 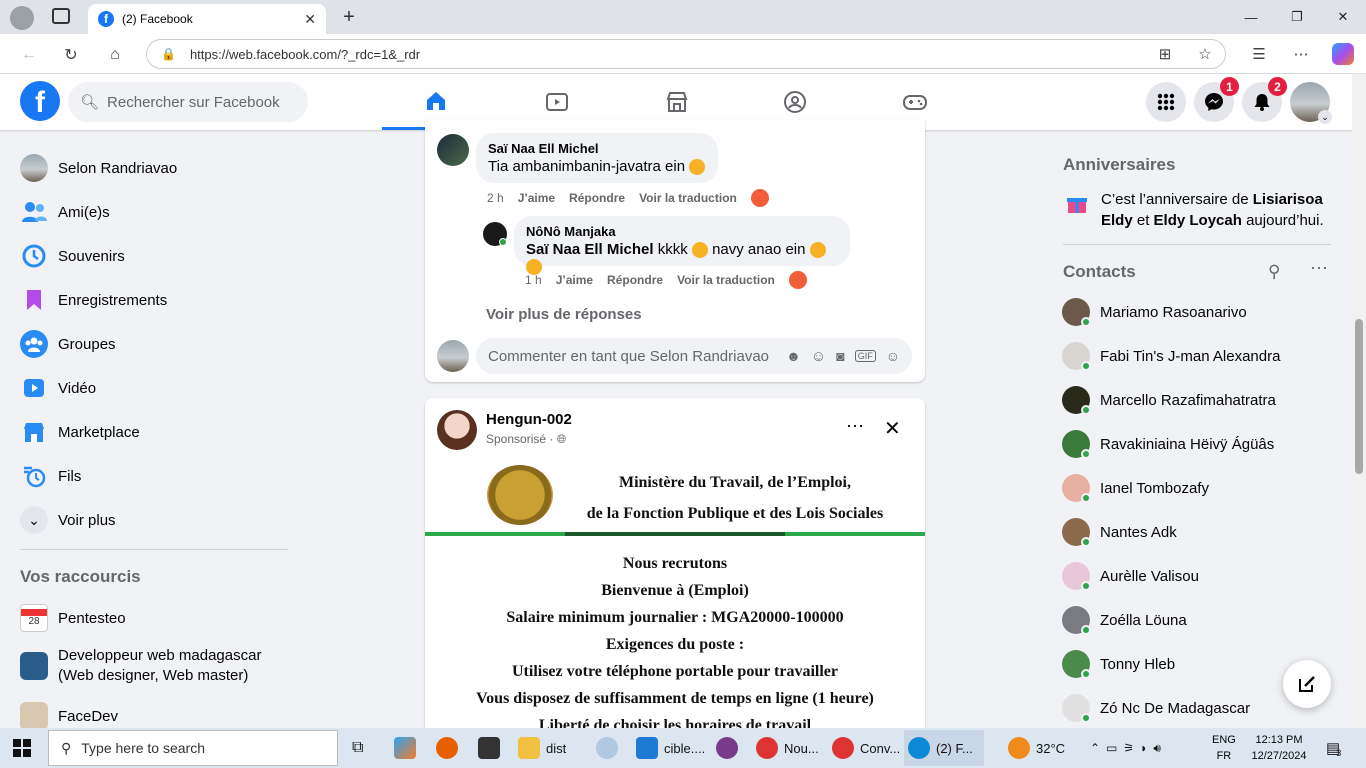 I want to click on browser-tab-facebook: f (2) Facebook ✕, so click(x=207, y=19).